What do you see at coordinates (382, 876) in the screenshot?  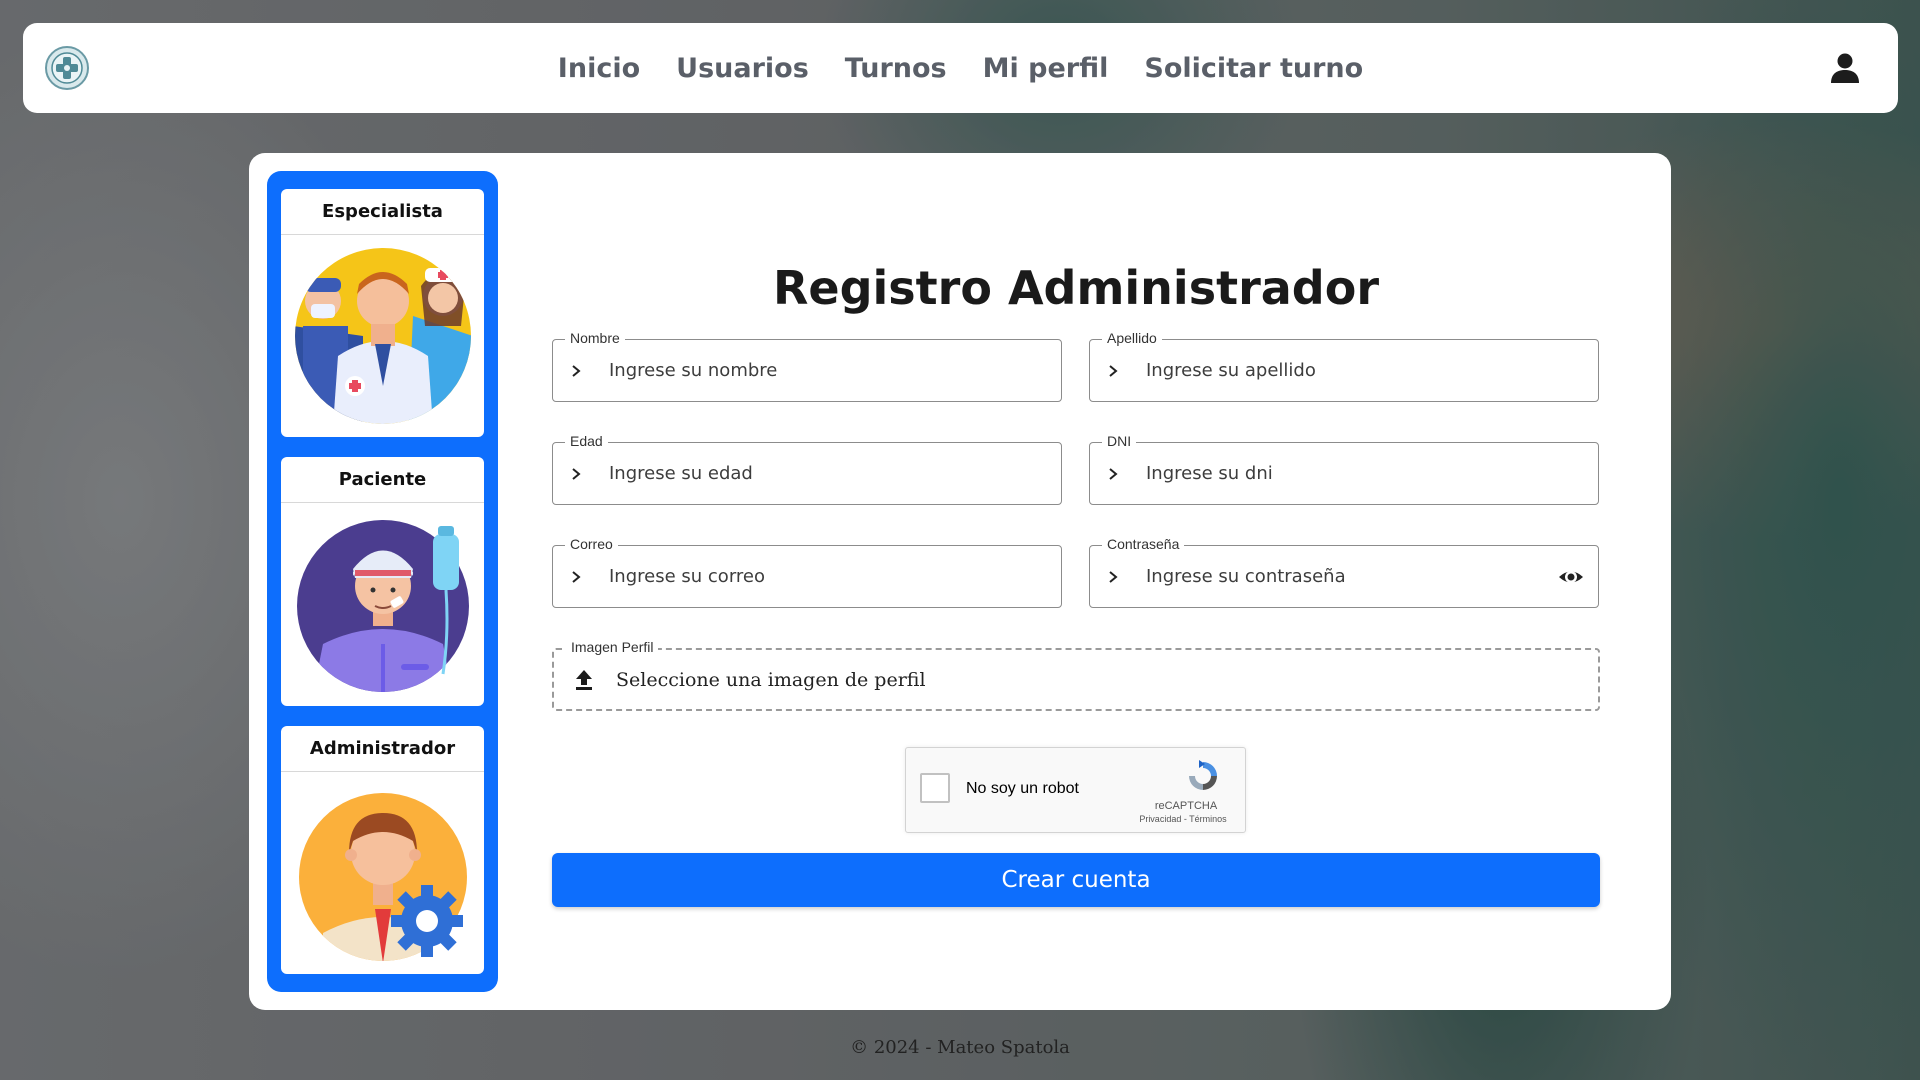 I see `admin-icon` at bounding box center [382, 876].